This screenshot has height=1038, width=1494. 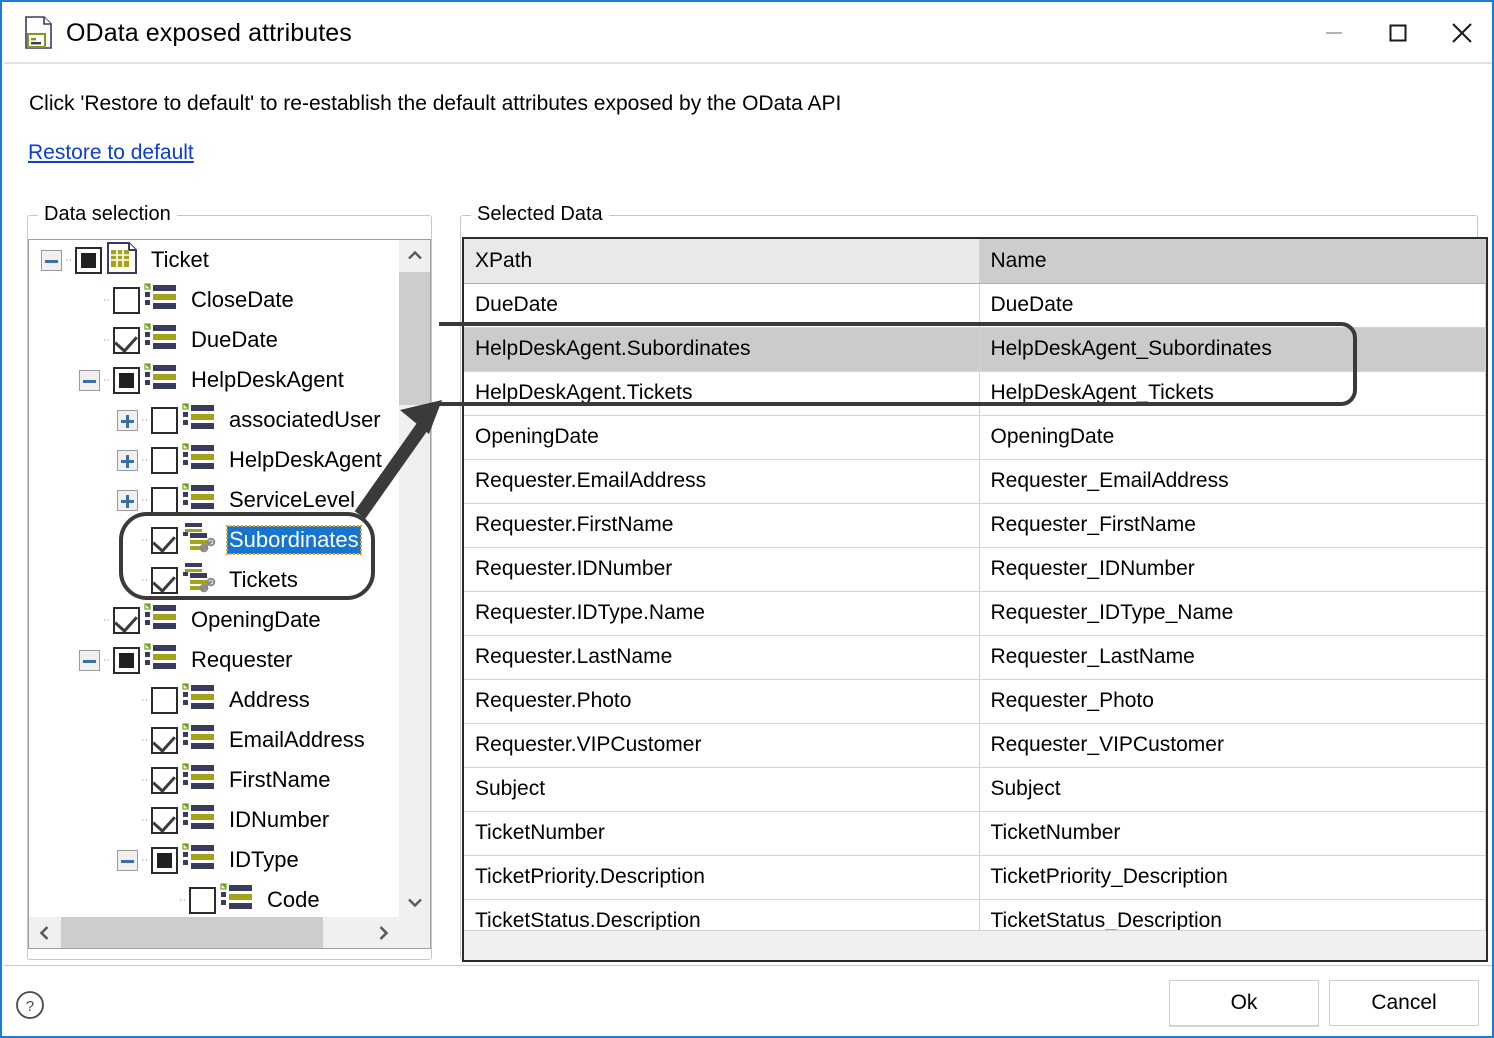 What do you see at coordinates (45, 932) in the screenshot?
I see `chevron-left-icon` at bounding box center [45, 932].